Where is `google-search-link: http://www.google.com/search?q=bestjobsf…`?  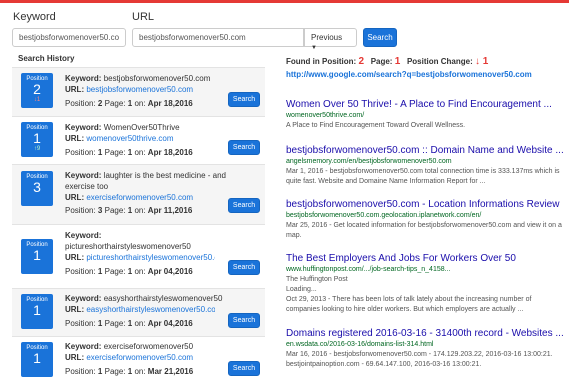 google-search-link: http://www.google.com/search?q=bestjobsf… is located at coordinates (409, 74).